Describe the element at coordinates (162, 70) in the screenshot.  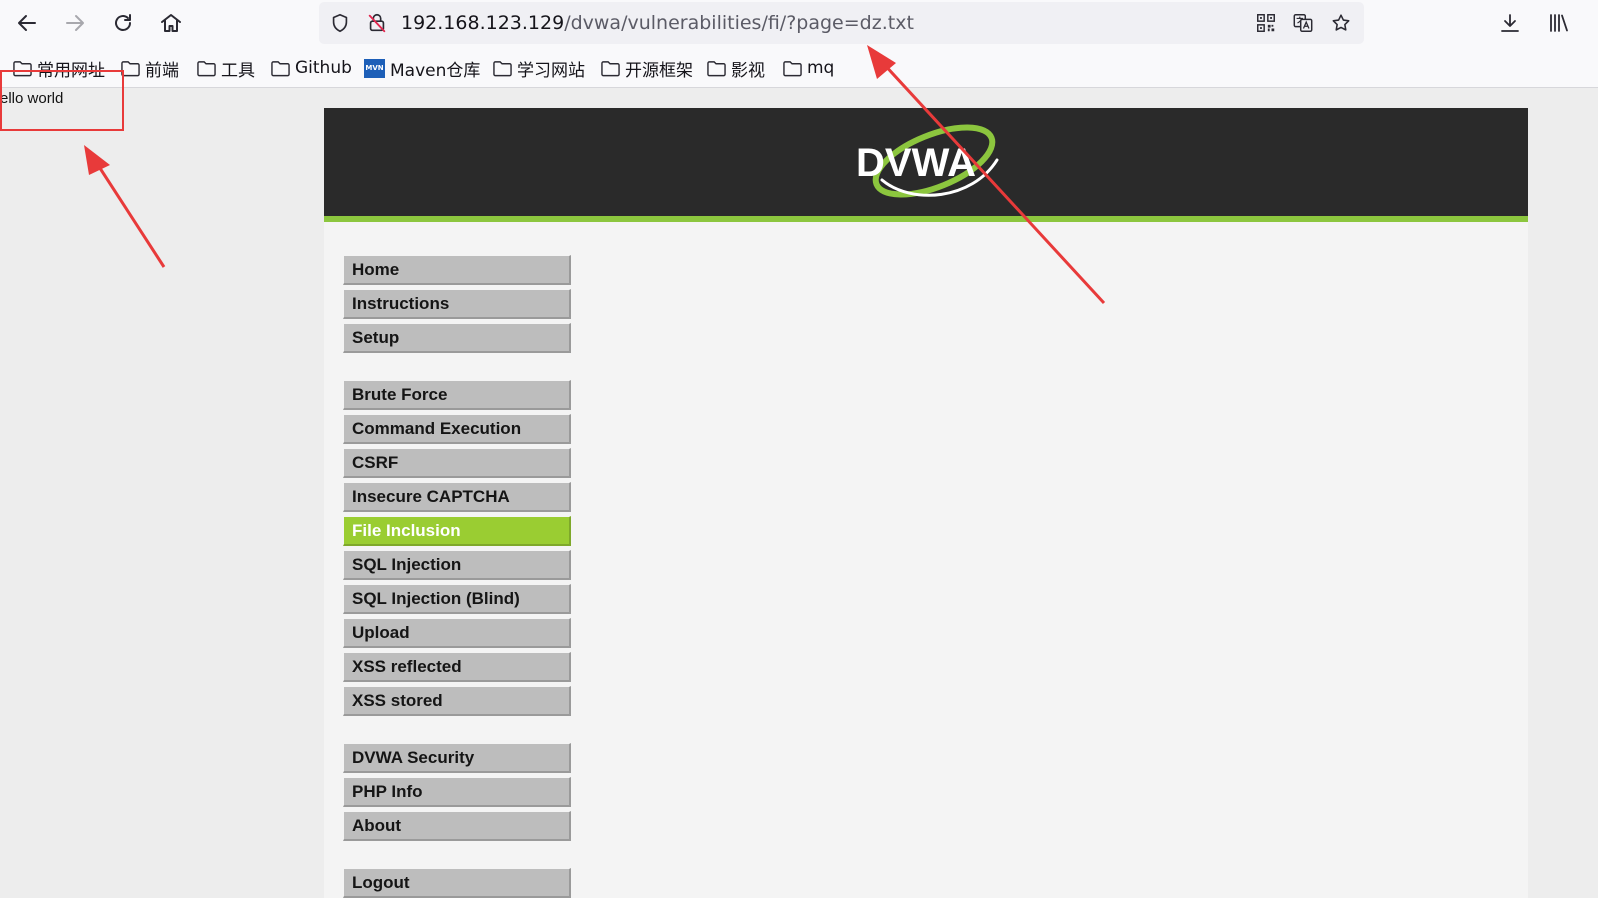
I see `bookmark-label: 前端` at that location.